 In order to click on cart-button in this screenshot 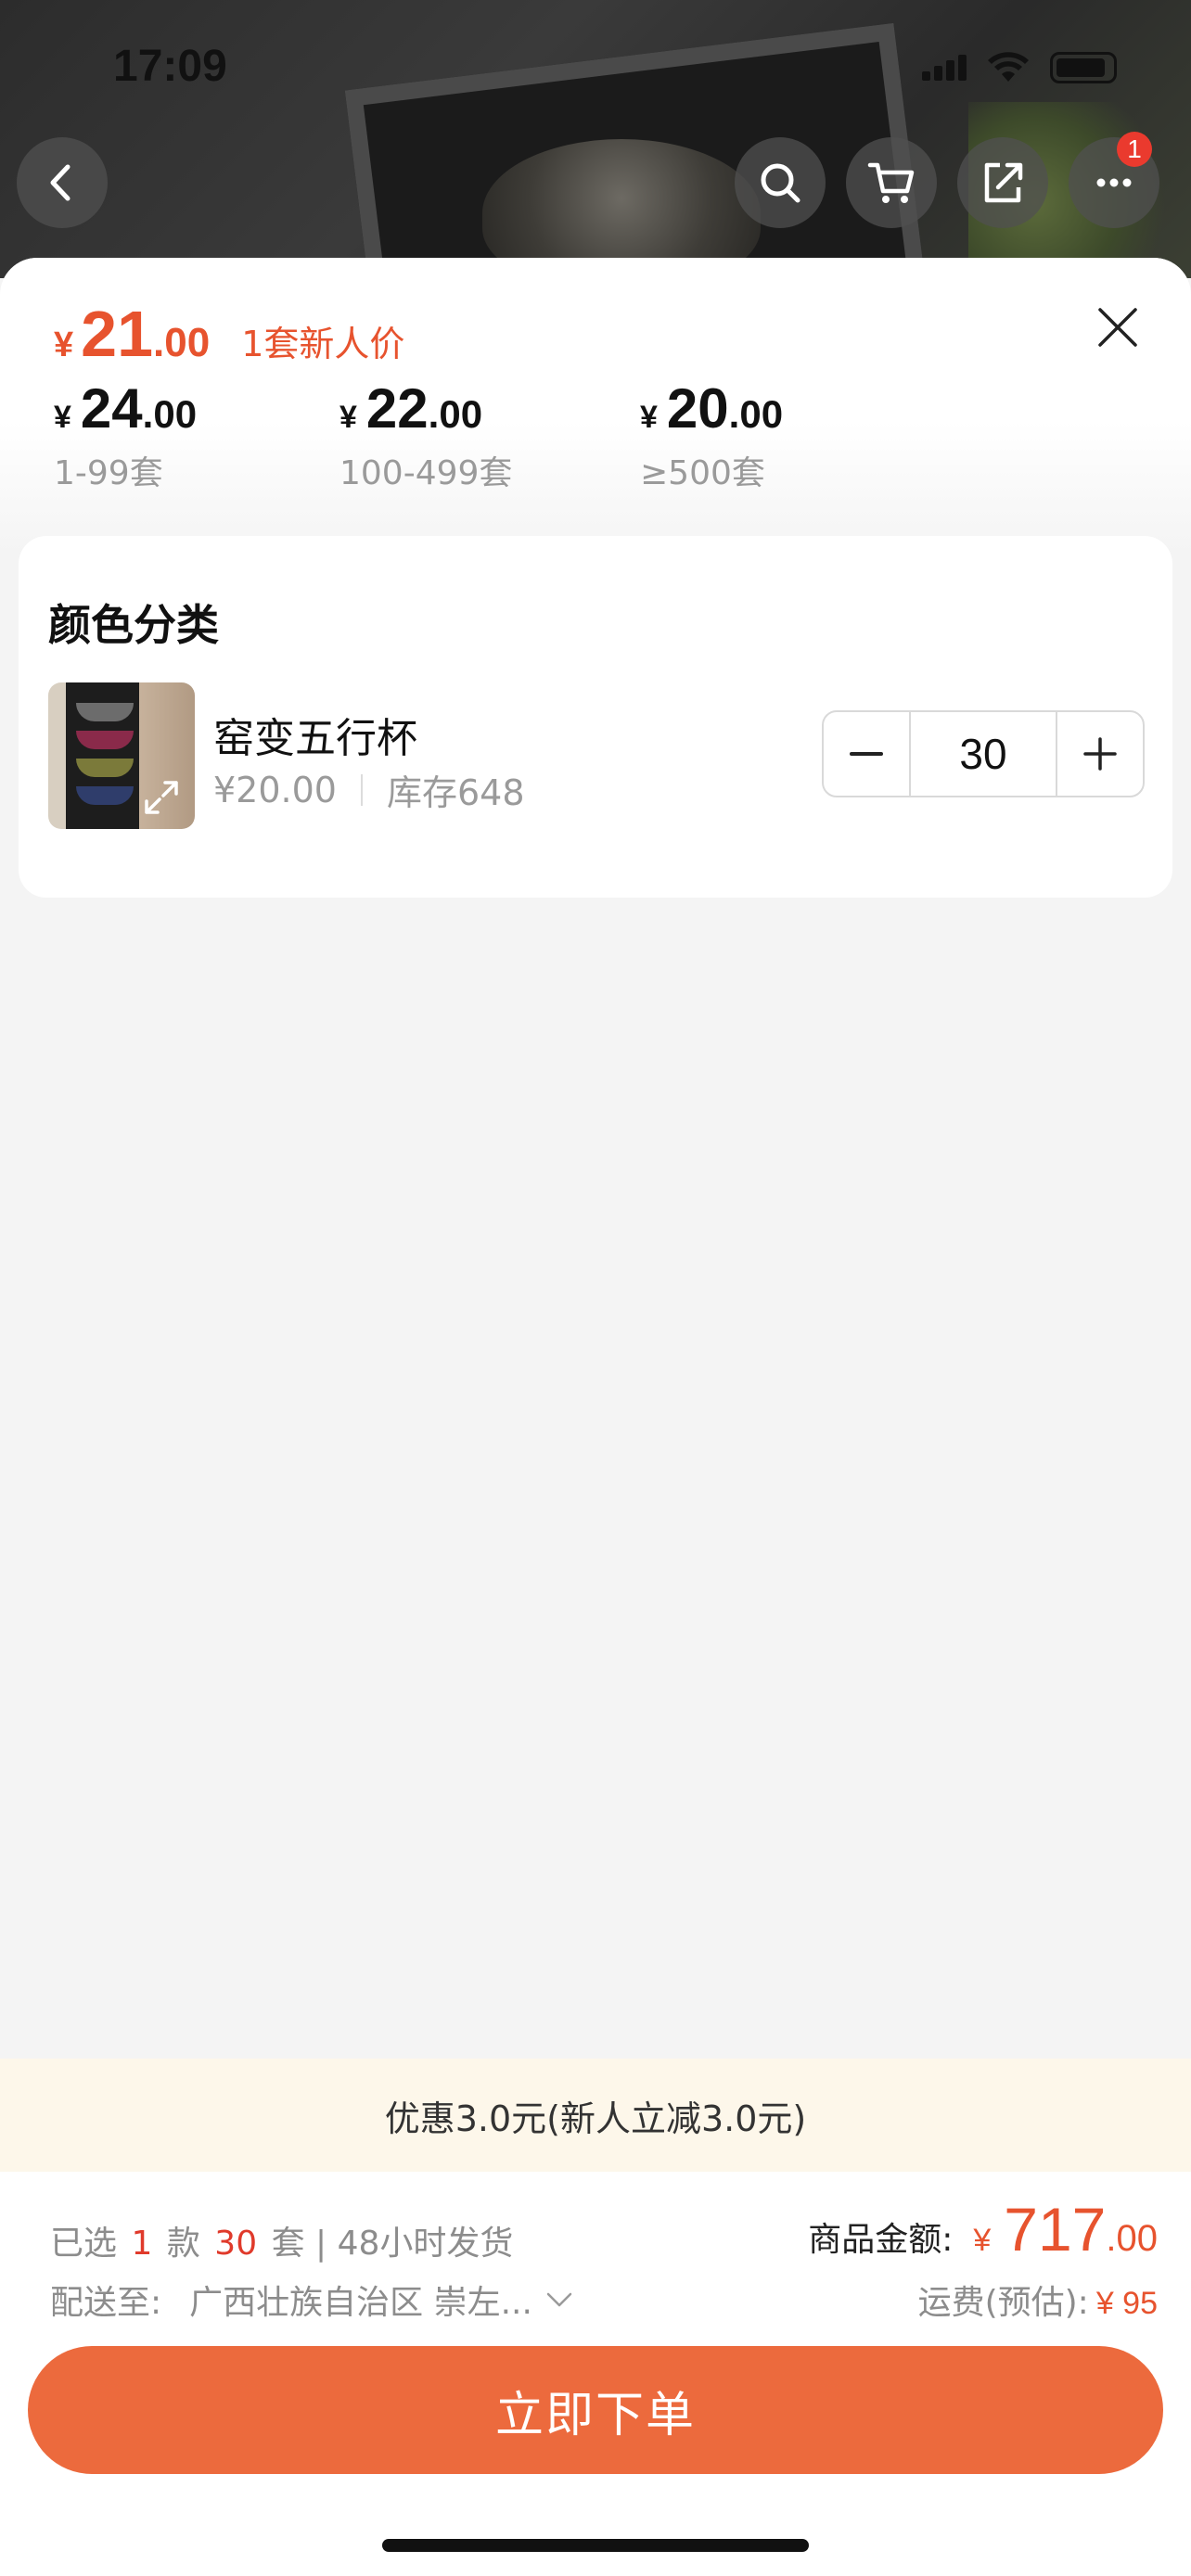, I will do `click(892, 182)`.